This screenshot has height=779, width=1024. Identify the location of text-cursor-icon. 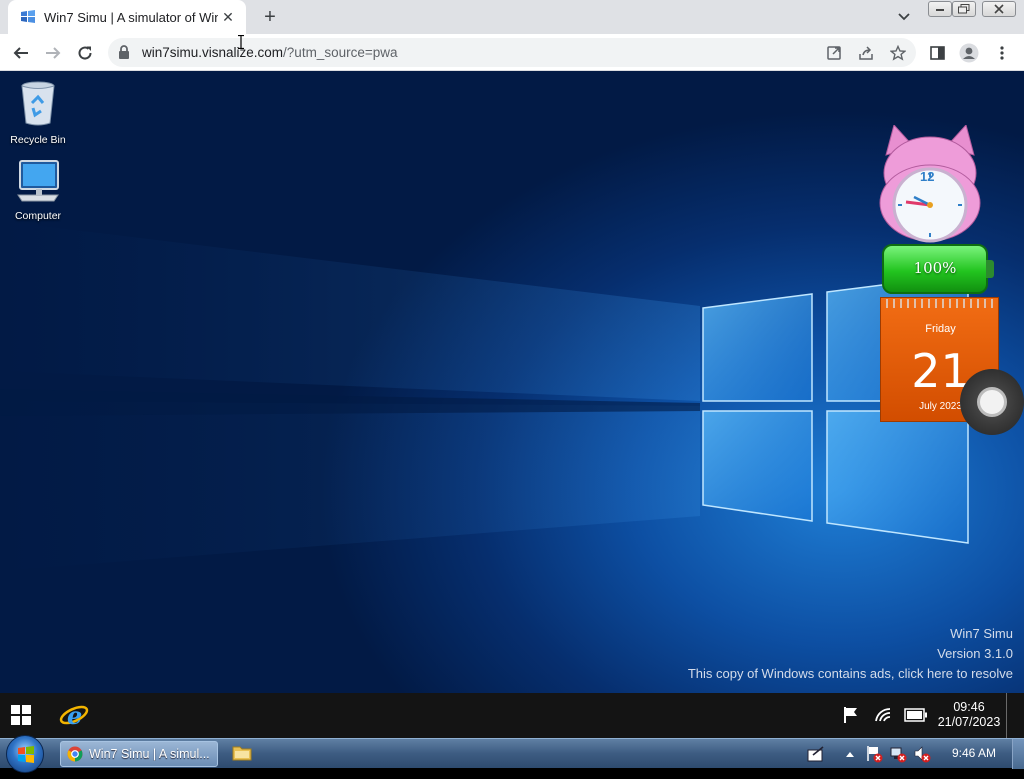
(241, 42).